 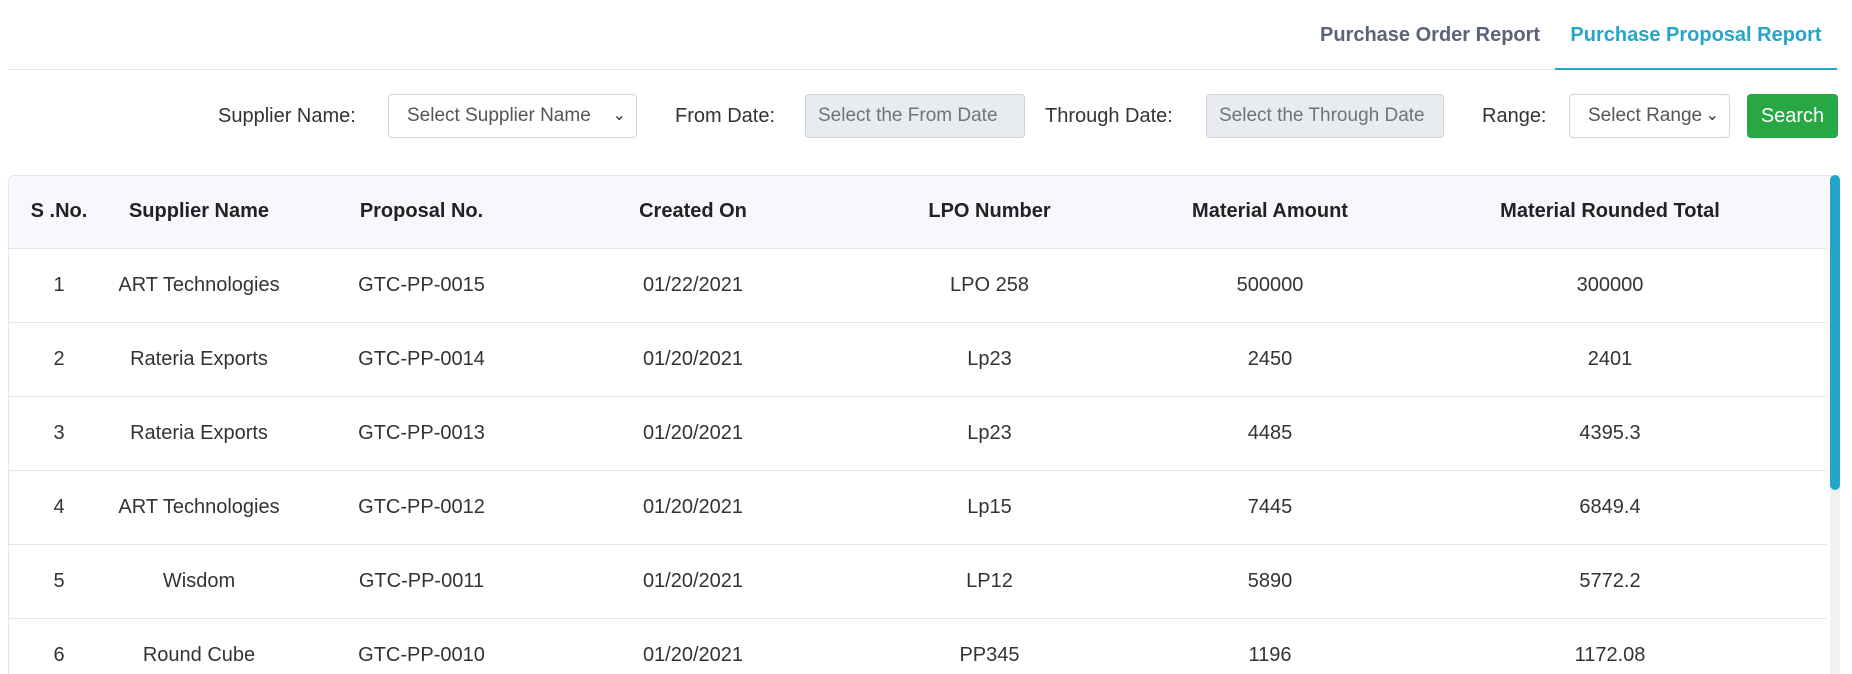 What do you see at coordinates (989, 212) in the screenshot?
I see `column-header-lpo-number: LPO Number` at bounding box center [989, 212].